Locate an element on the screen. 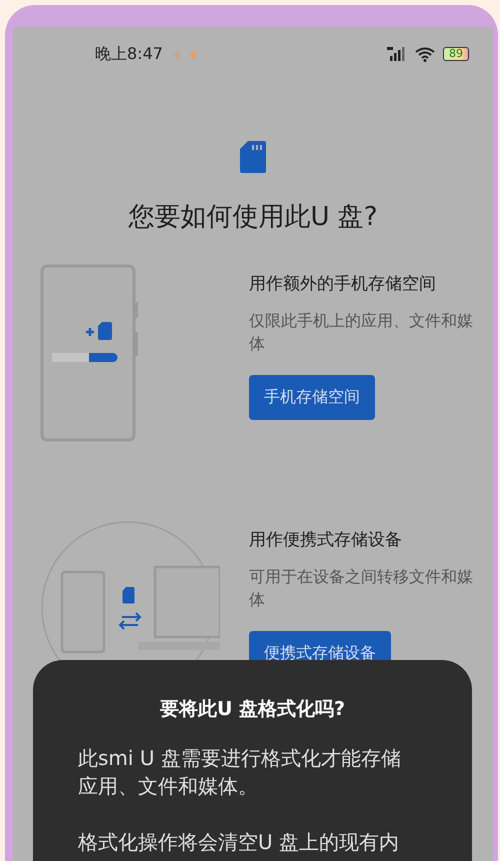 The height and width of the screenshot is (861, 500). option-heading: 用作便携式存储设备 is located at coordinates (326, 540).